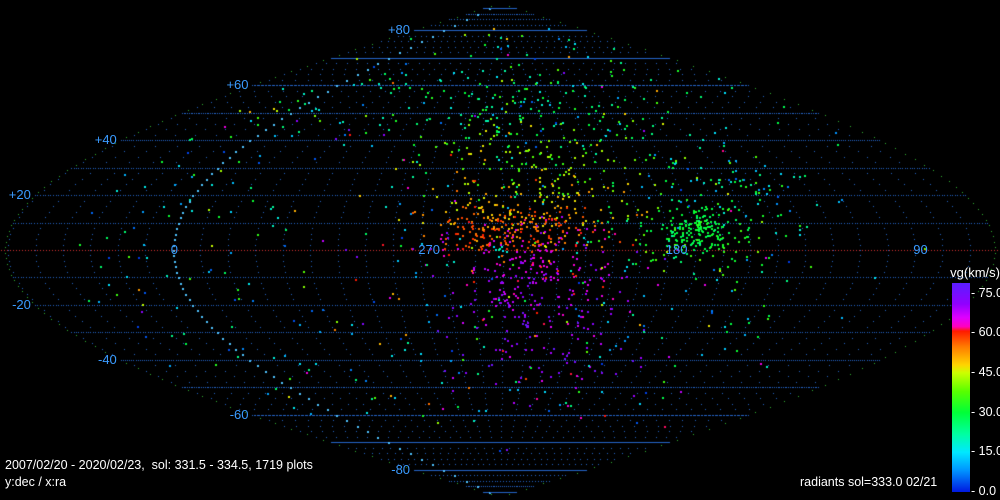  I want to click on footer-radiants-note: radiants sol=333.0 02/21, so click(869, 482).